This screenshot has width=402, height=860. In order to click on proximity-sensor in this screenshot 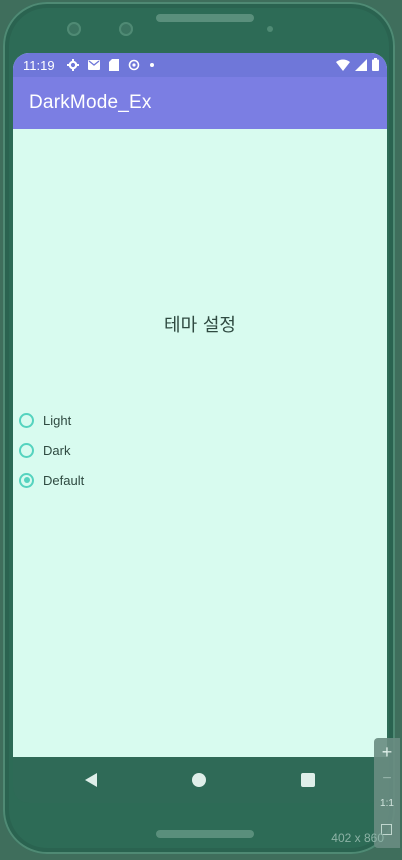, I will do `click(270, 29)`.